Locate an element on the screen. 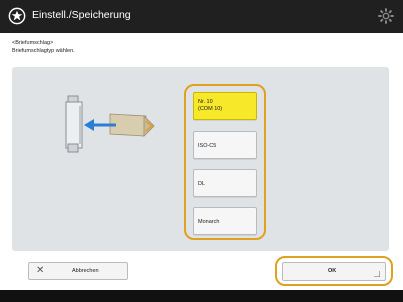 The height and width of the screenshot is (302, 403). option-label: Monarch is located at coordinates (209, 222).